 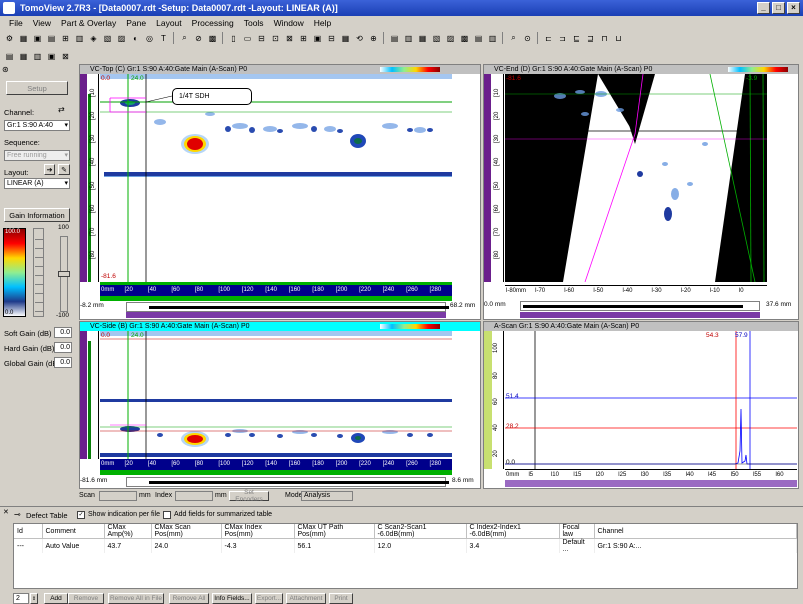 What do you see at coordinates (65, 38) in the screenshot?
I see `toolbar-tool-4-icon: ⊞` at bounding box center [65, 38].